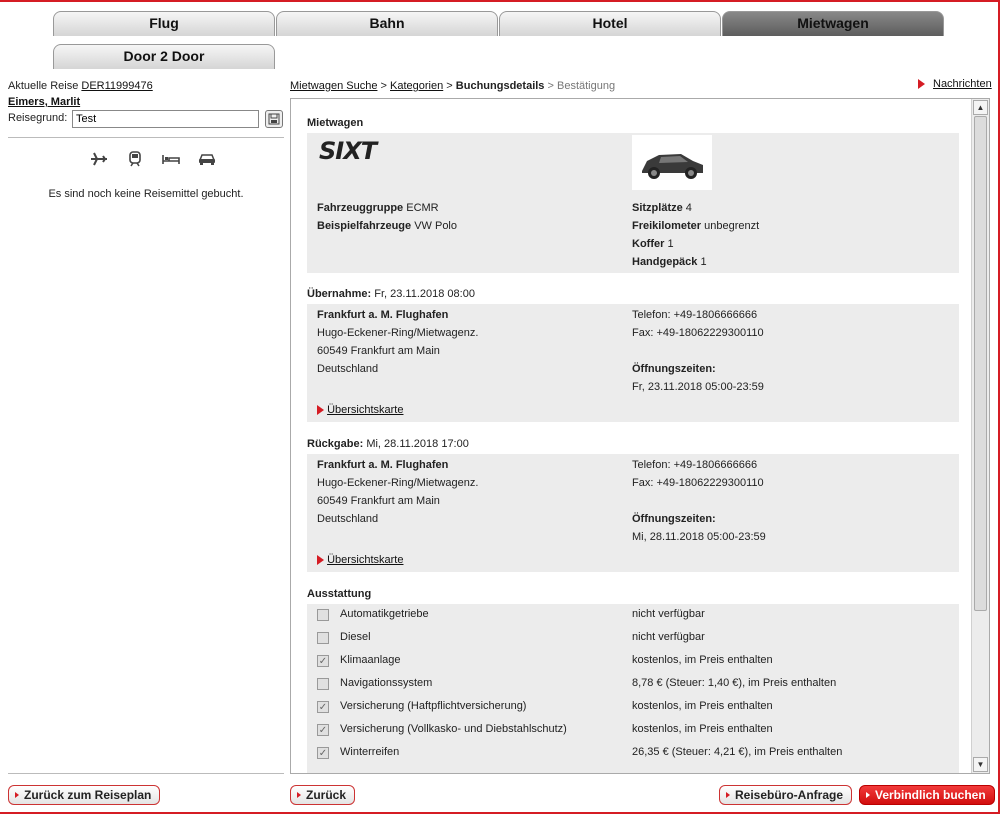  What do you see at coordinates (335, 123) in the screenshot?
I see `section-title-car: Mietwagen` at bounding box center [335, 123].